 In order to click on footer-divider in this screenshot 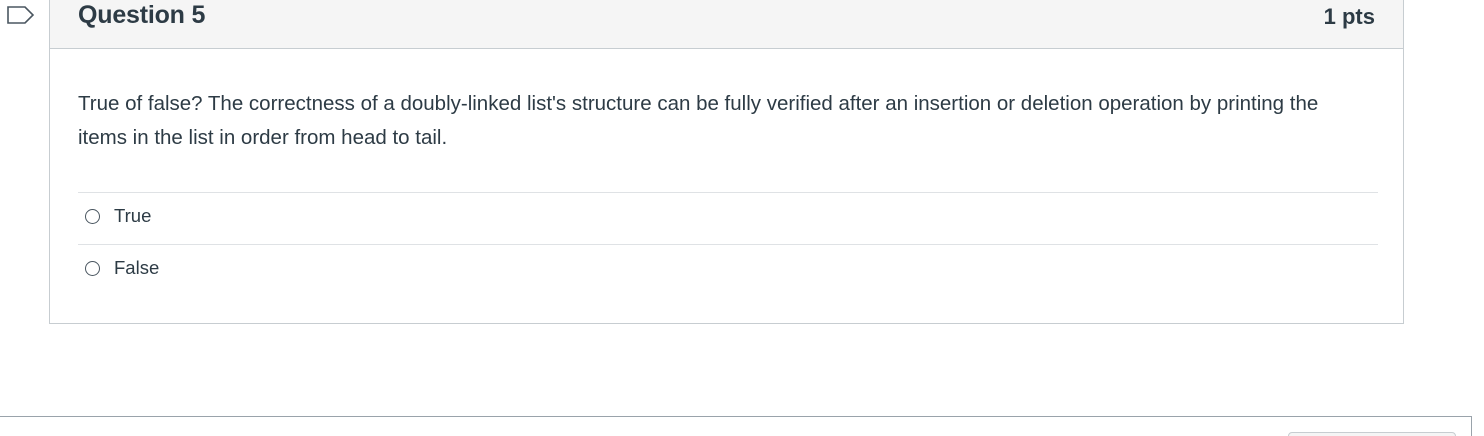, I will do `click(736, 416)`.